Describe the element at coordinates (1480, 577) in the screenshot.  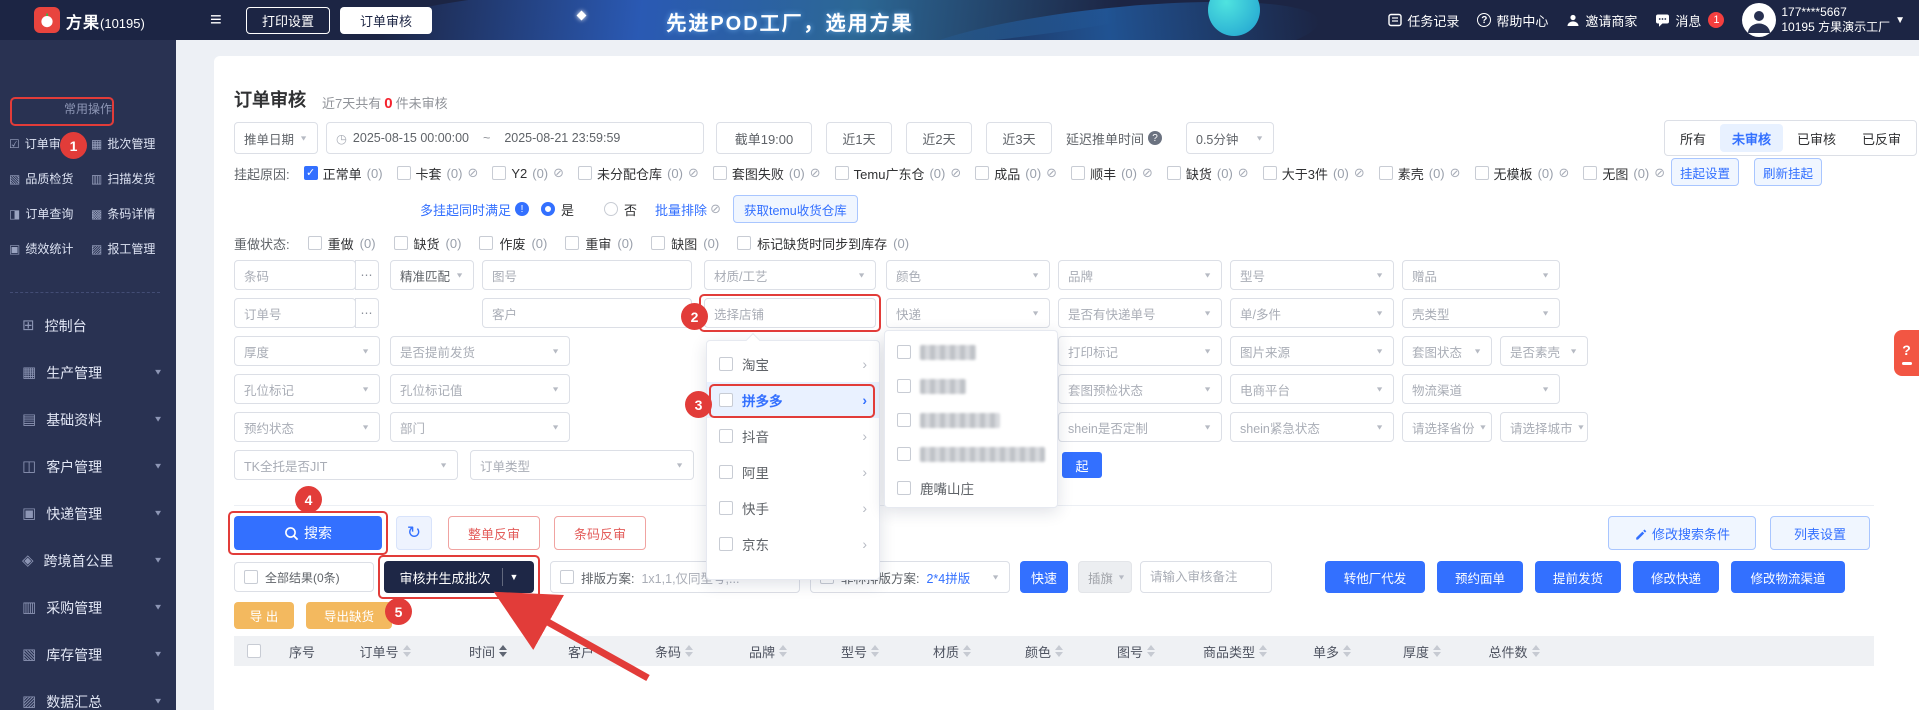
I see `reserve-waybill-button: 预约面单` at that location.